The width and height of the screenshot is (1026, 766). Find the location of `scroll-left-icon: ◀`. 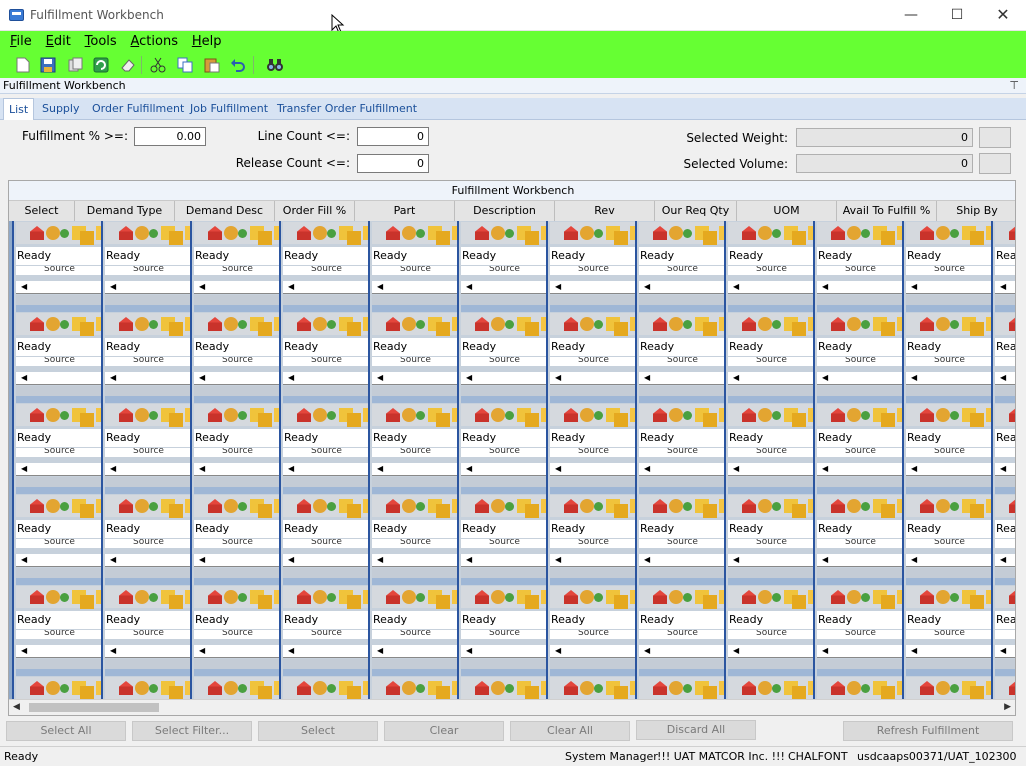

scroll-left-icon: ◀ is located at coordinates (16, 707).